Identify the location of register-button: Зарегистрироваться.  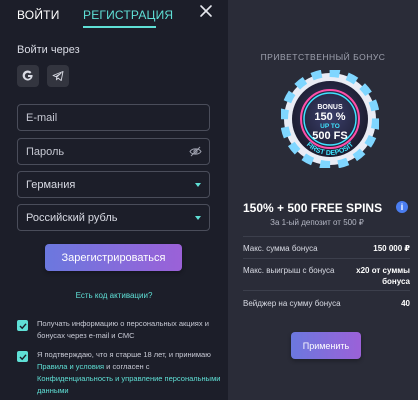
(113, 257).